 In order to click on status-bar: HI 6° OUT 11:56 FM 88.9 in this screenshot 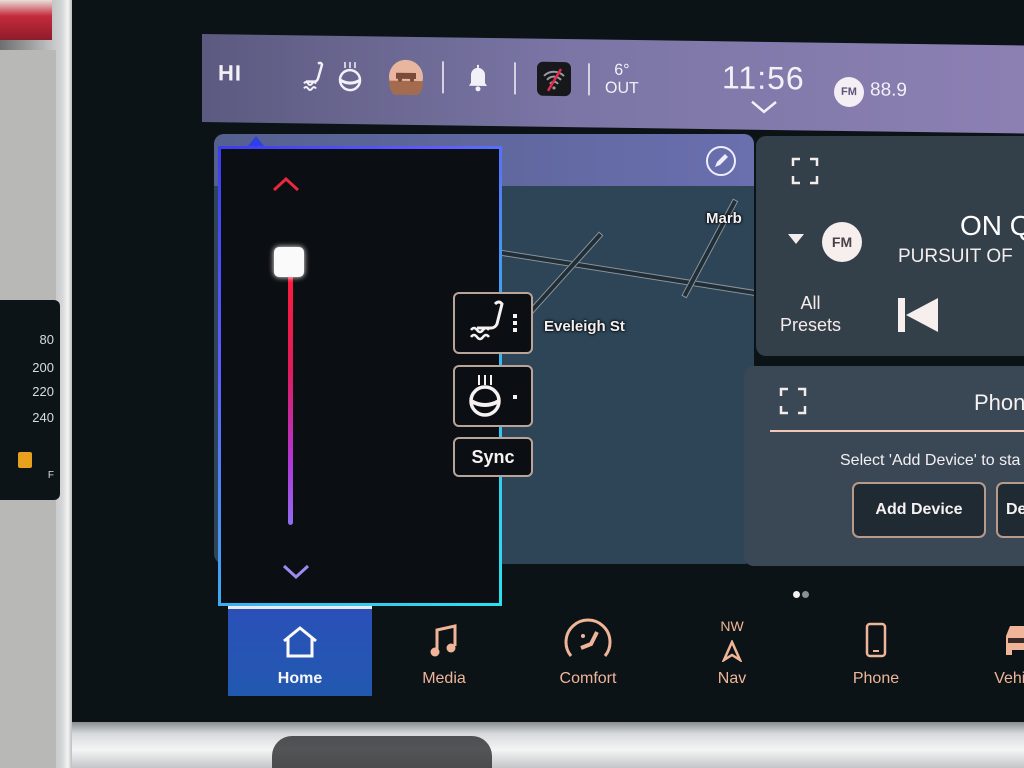, I will do `click(613, 84)`.